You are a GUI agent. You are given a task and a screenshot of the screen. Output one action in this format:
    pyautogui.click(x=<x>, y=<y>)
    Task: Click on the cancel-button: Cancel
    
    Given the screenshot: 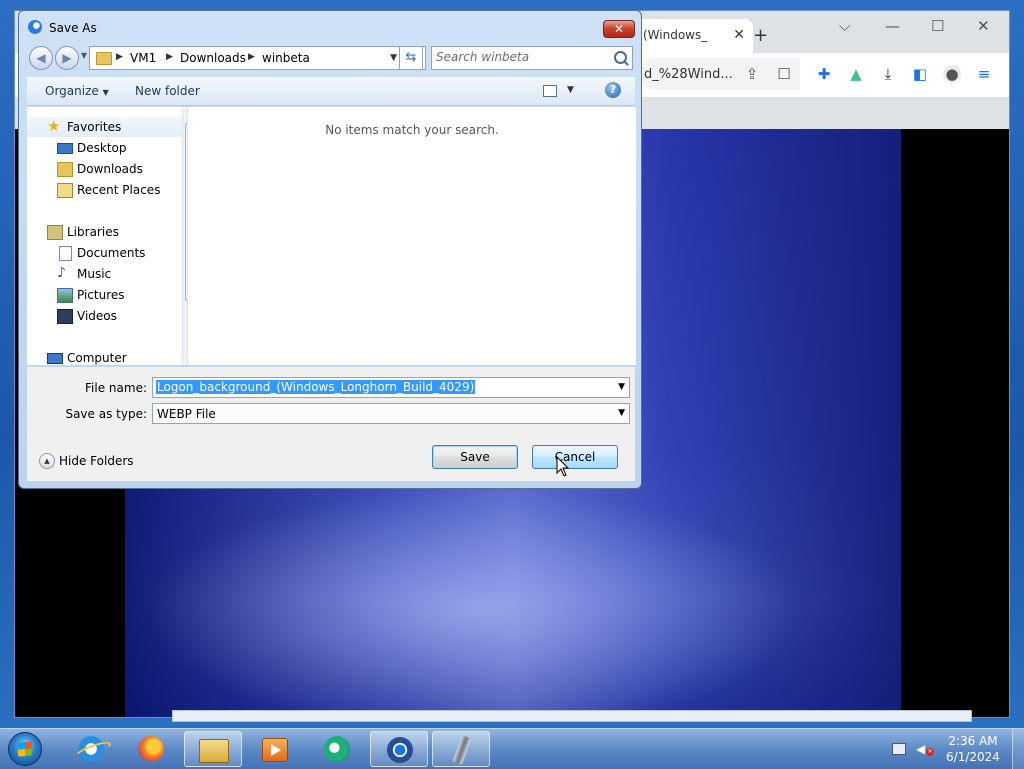 What is the action you would take?
    pyautogui.click(x=575, y=457)
    